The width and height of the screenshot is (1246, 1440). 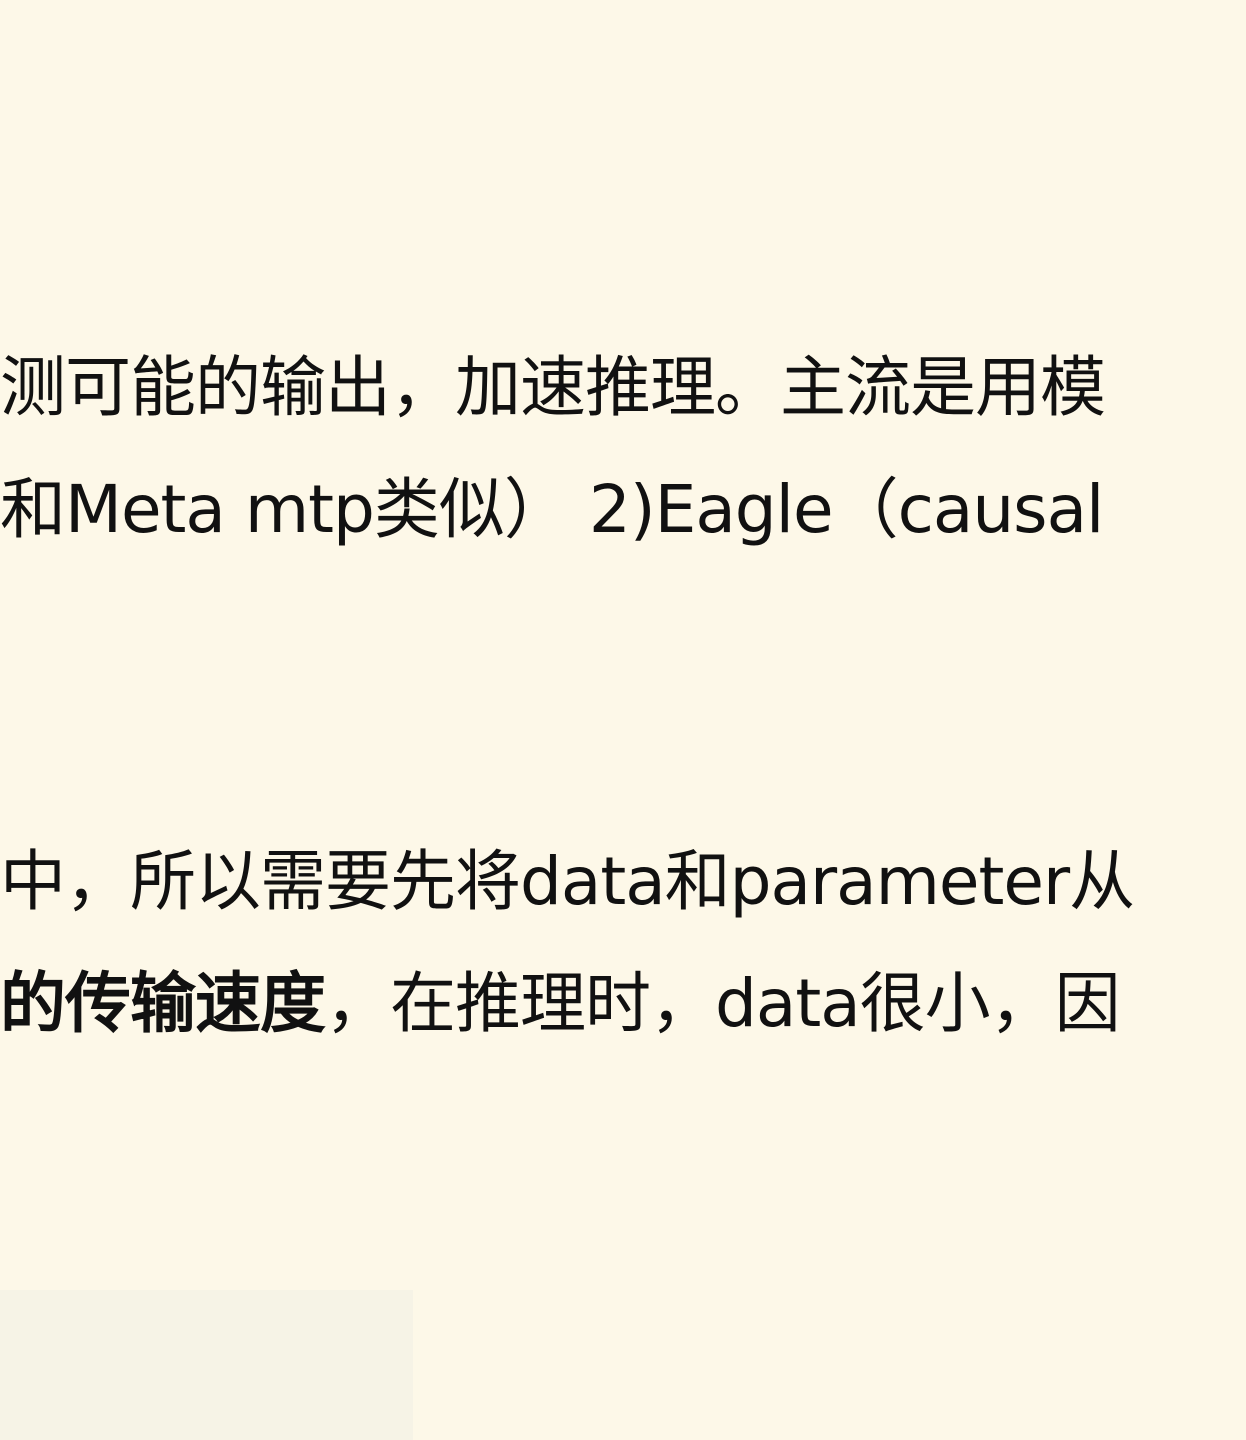 I want to click on bold-emphasis-text: 的传输速度, so click(x=163, y=1003).